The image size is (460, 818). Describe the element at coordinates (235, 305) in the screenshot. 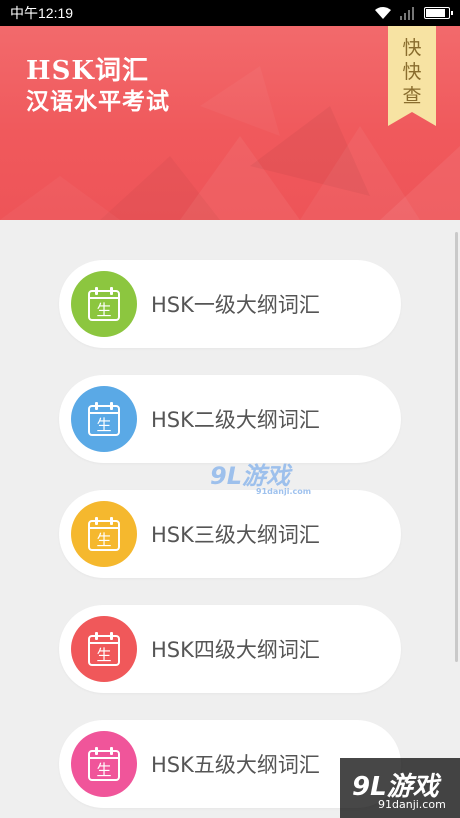

I see `level-label: HSK一级大纲词汇` at that location.